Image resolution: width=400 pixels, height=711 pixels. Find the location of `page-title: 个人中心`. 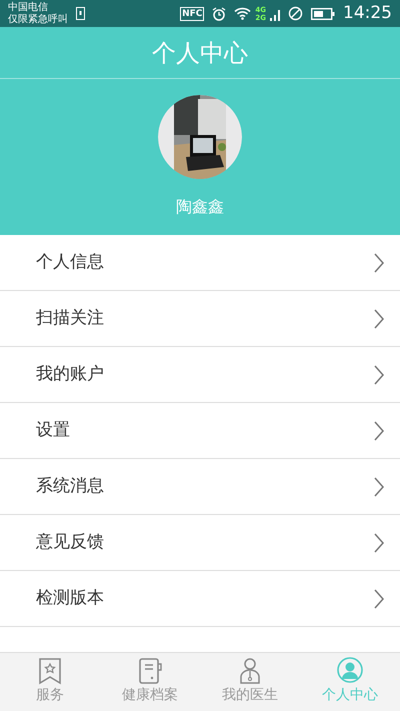

page-title: 个人中心 is located at coordinates (200, 53).